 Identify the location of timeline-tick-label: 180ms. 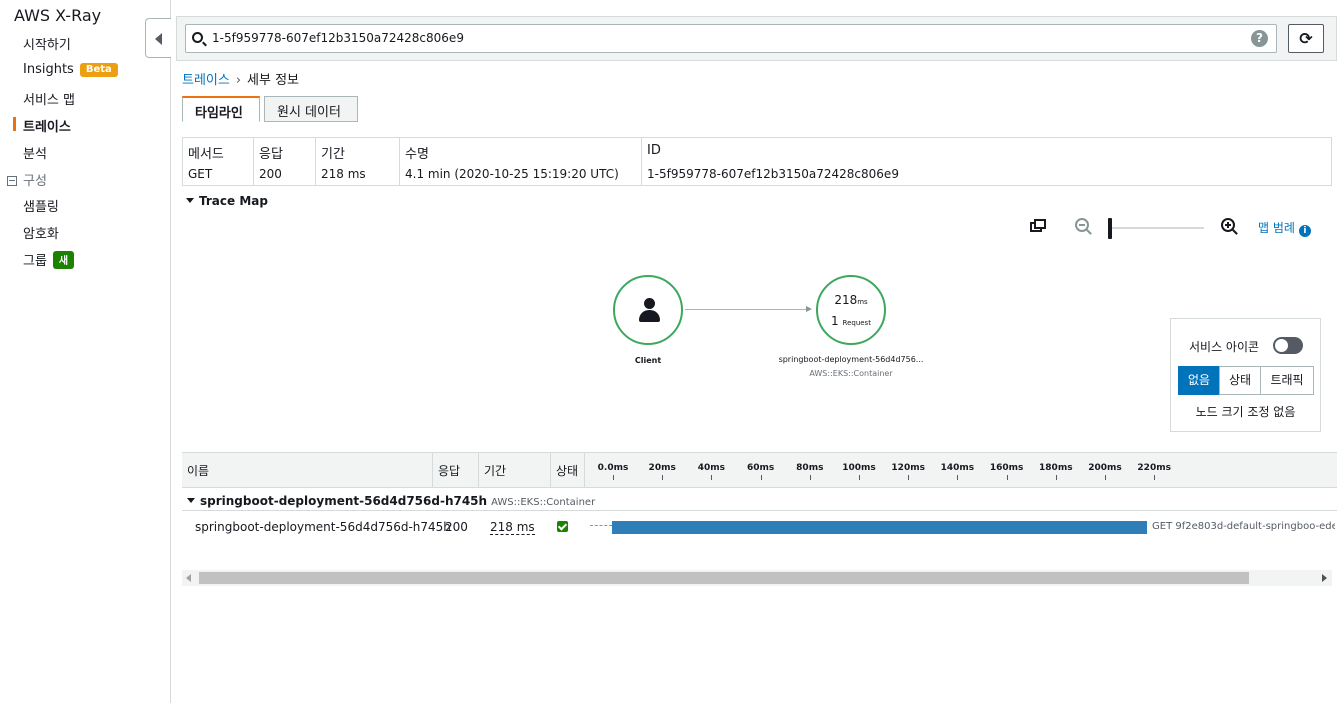
(1056, 468).